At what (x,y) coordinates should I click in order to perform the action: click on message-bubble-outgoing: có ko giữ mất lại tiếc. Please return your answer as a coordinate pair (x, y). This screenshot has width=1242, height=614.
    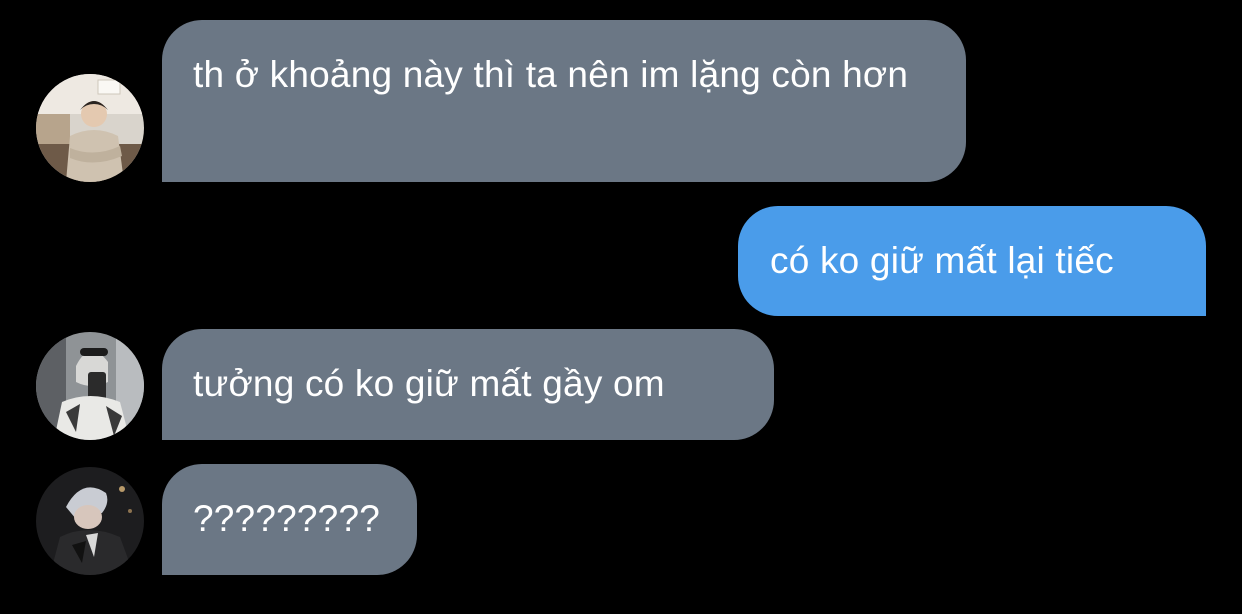
    Looking at the image, I should click on (972, 261).